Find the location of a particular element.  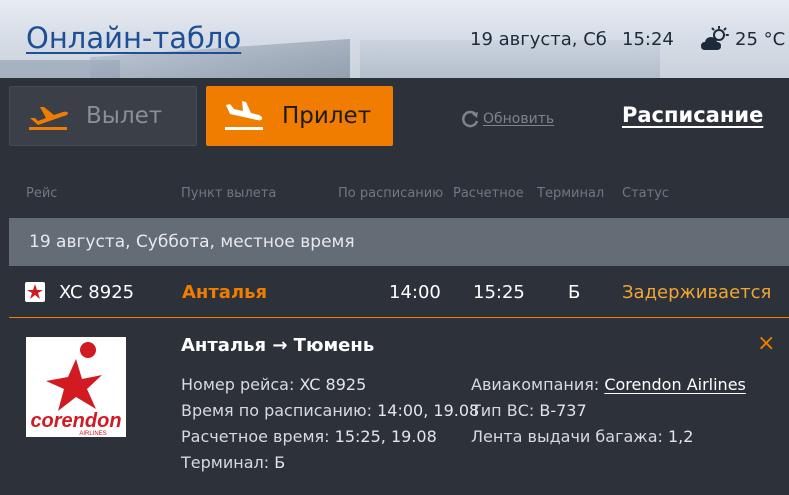

detail-label: Авиакомпания: is located at coordinates (535, 384).